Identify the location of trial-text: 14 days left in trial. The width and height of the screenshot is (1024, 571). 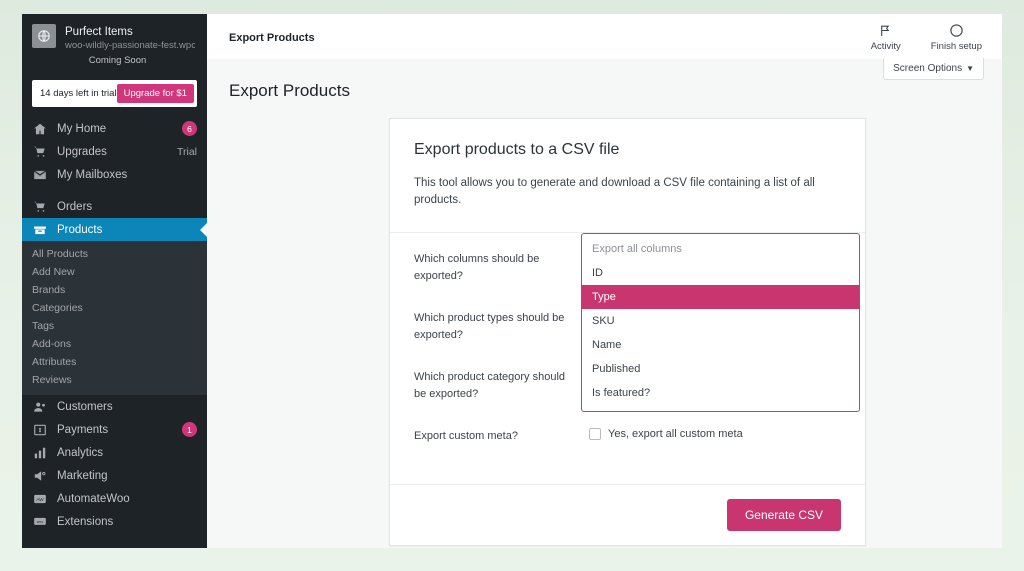
(78, 93).